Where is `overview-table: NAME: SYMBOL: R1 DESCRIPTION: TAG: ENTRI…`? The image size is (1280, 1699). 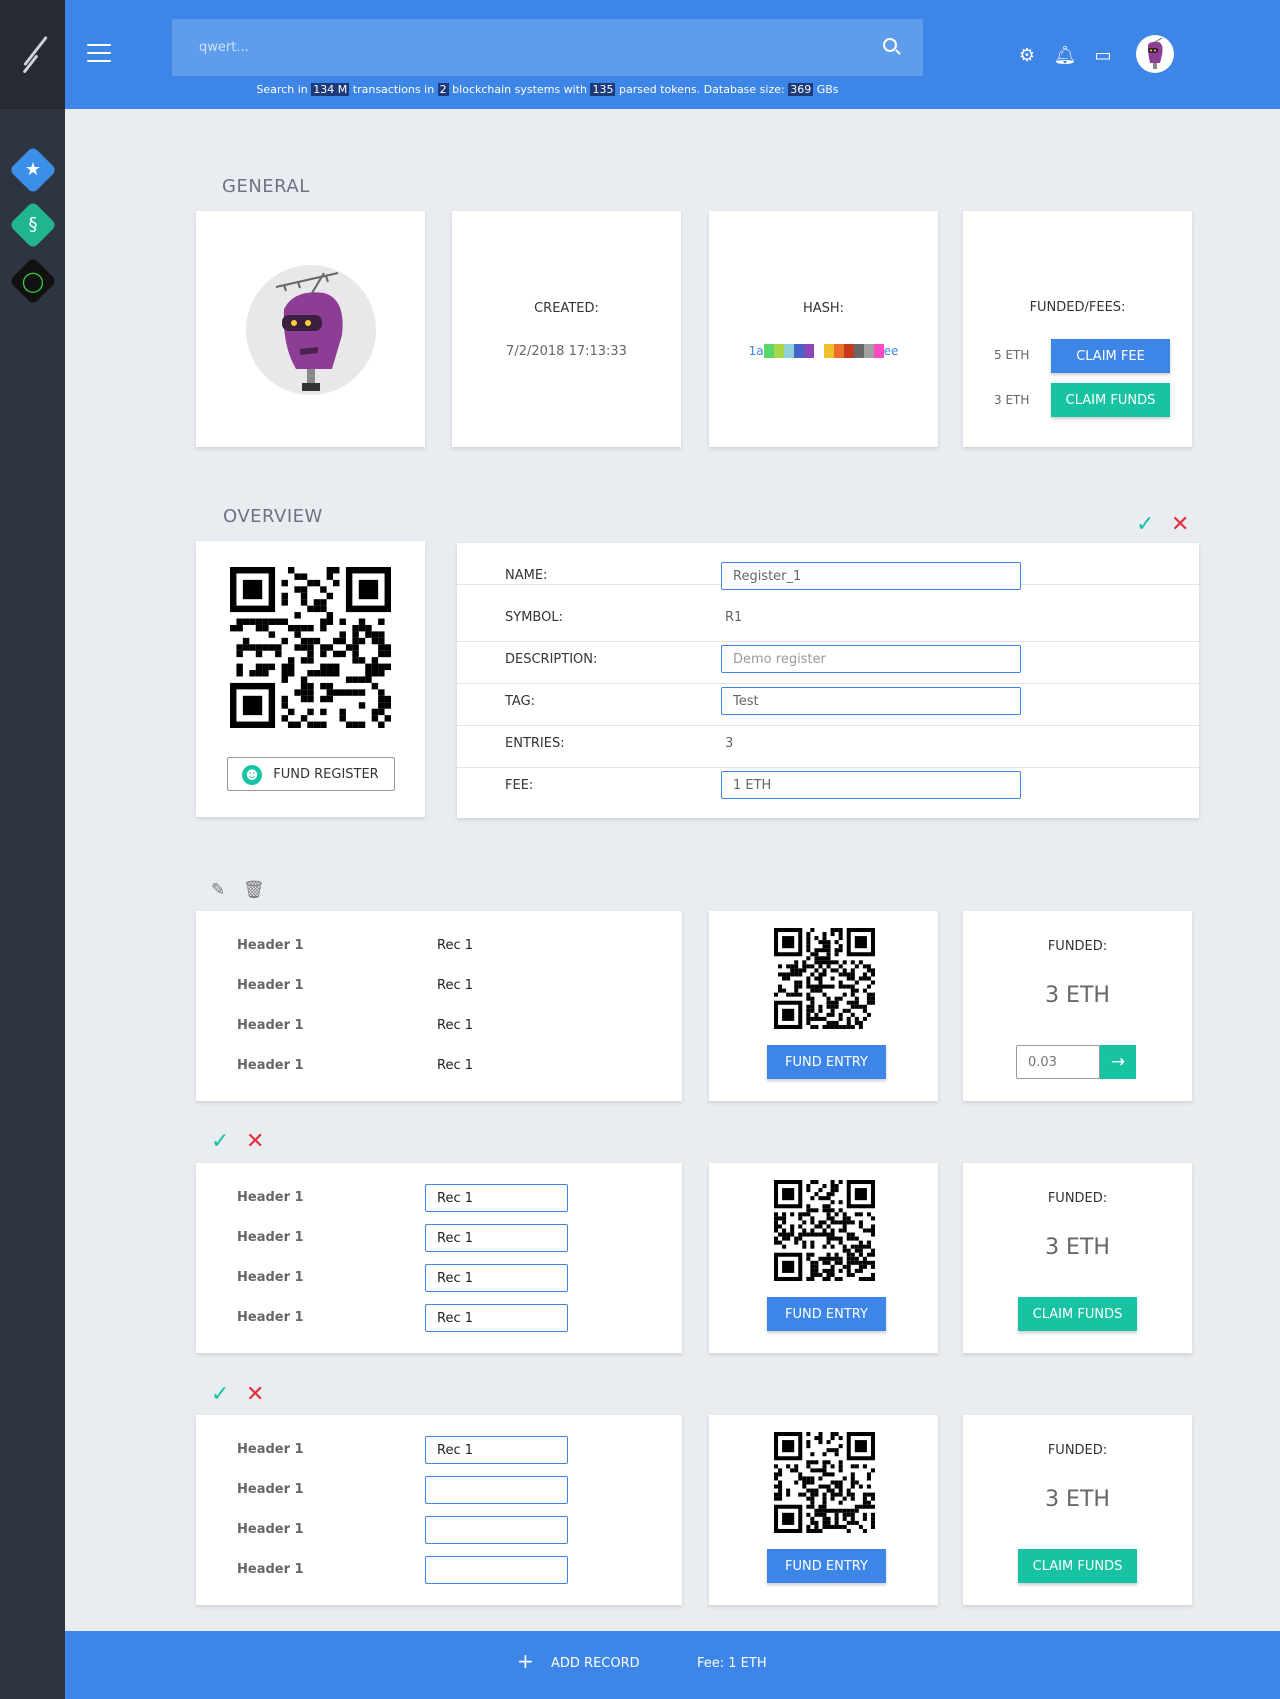
overview-table: NAME: SYMBOL: R1 DESCRIPTION: TAG: ENTRI… is located at coordinates (828, 680).